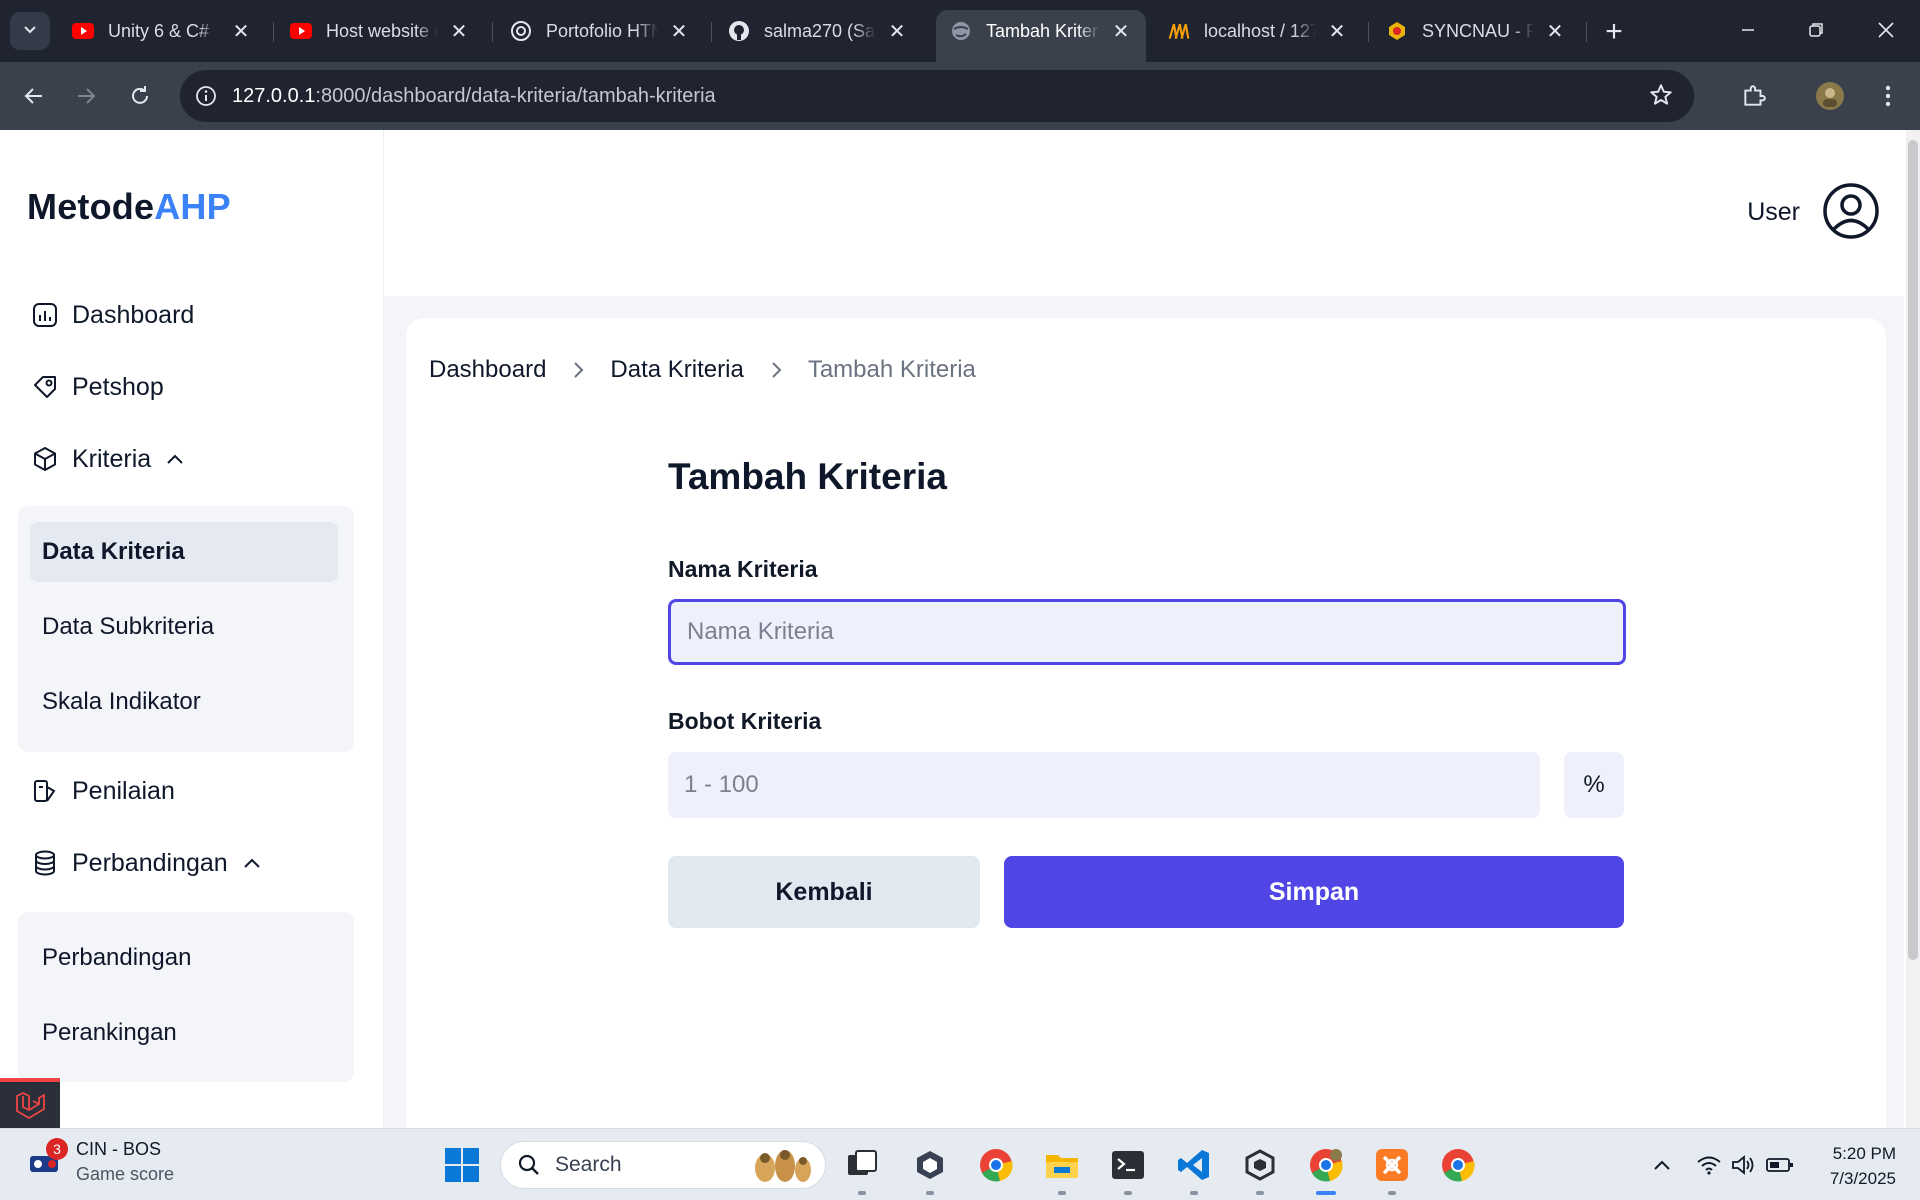 The image size is (1920, 1200). I want to click on taskbar-app-file-explorer, so click(1062, 1169).